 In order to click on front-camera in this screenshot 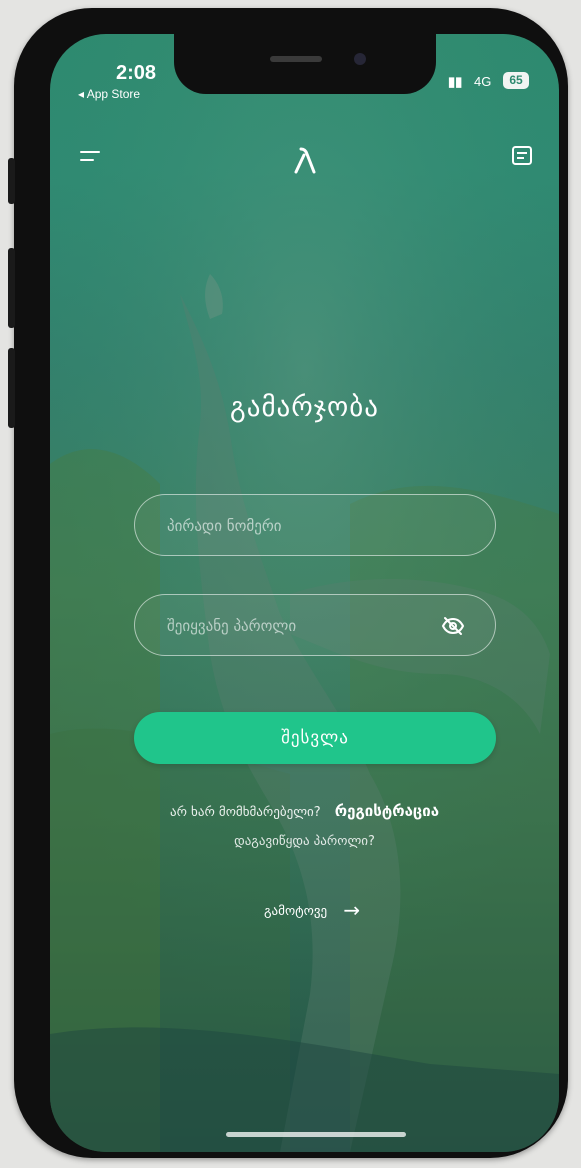, I will do `click(360, 59)`.